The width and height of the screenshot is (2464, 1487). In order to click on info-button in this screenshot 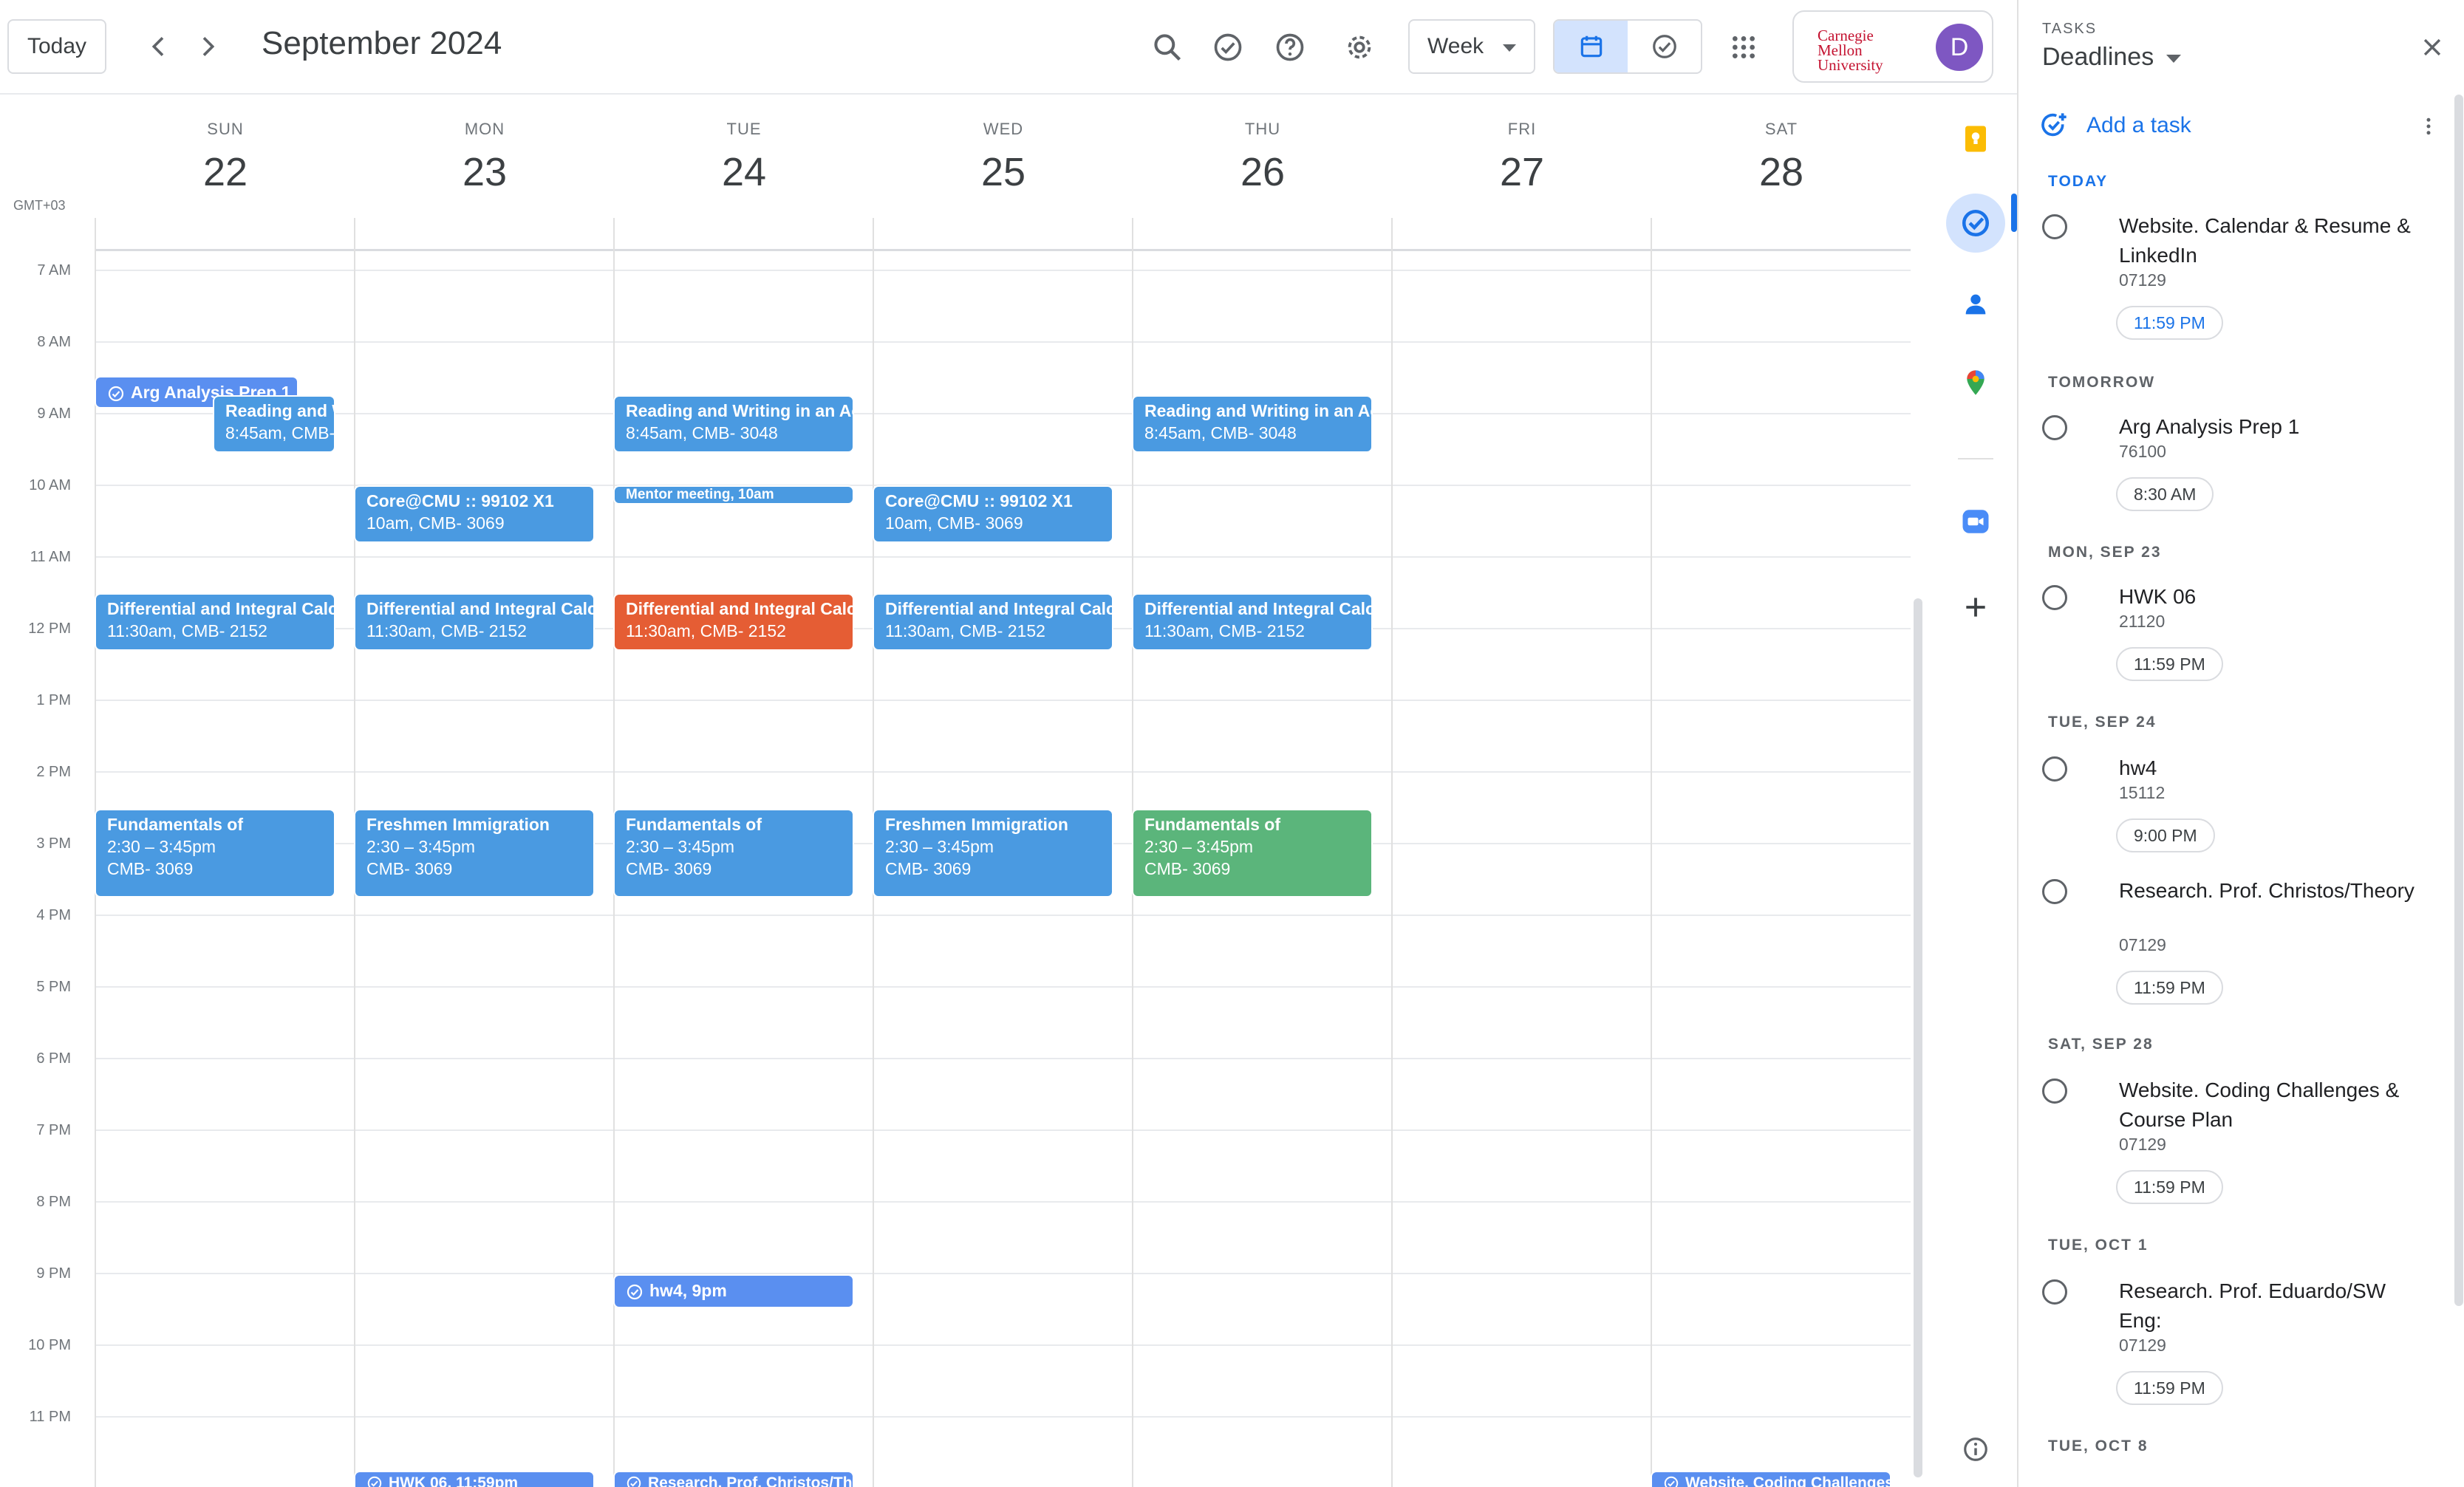, I will do `click(1976, 1449)`.